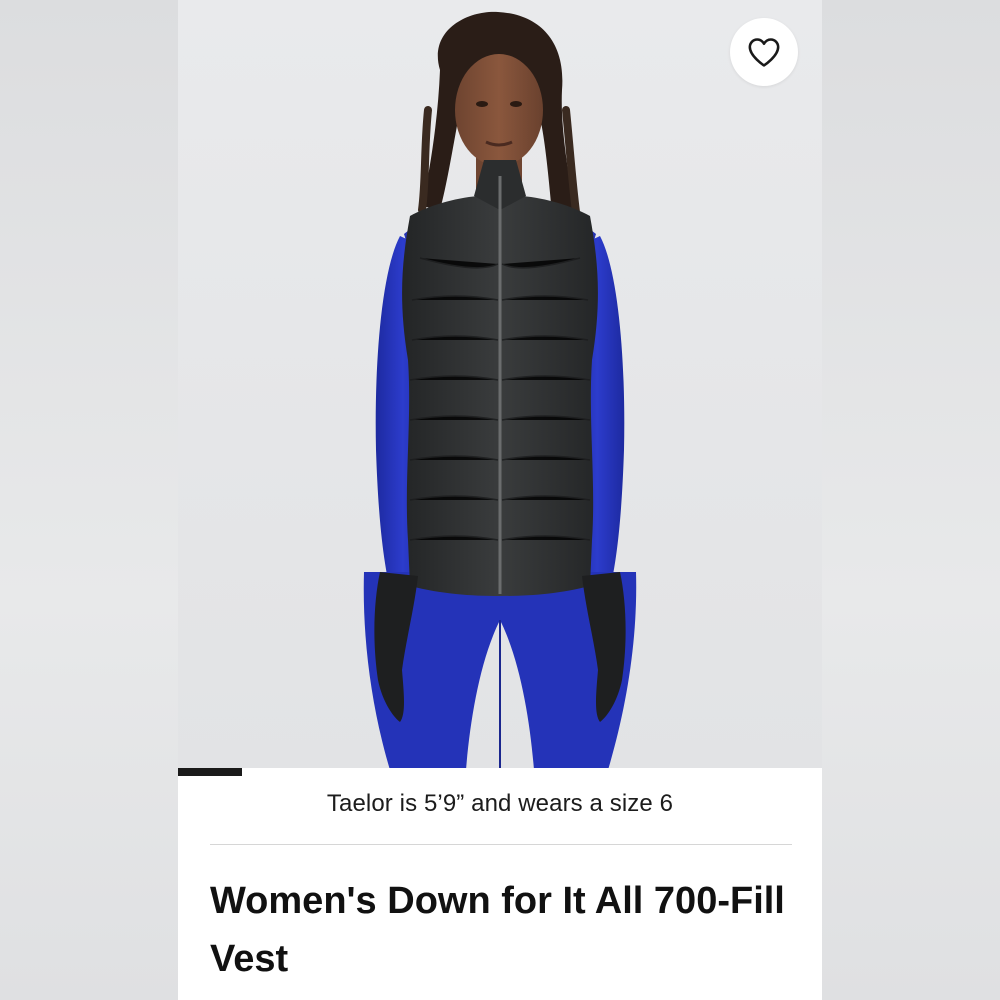  Describe the element at coordinates (500, 803) in the screenshot. I see `model-size-info: Taelor is 5’9” and wears a size 6` at that location.